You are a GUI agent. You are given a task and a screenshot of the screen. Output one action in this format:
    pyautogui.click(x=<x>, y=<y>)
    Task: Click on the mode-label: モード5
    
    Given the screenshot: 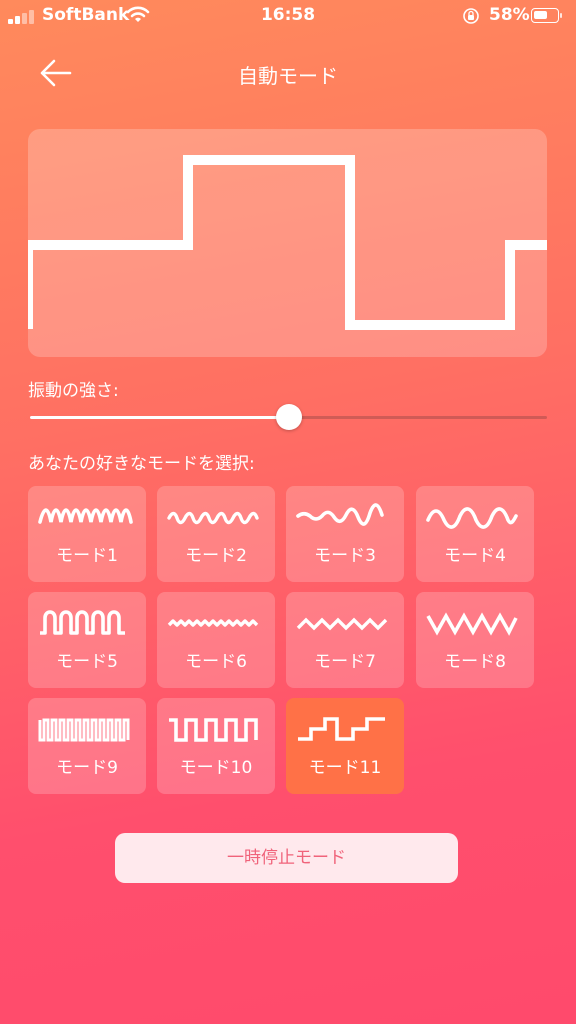 What is the action you would take?
    pyautogui.click(x=87, y=662)
    